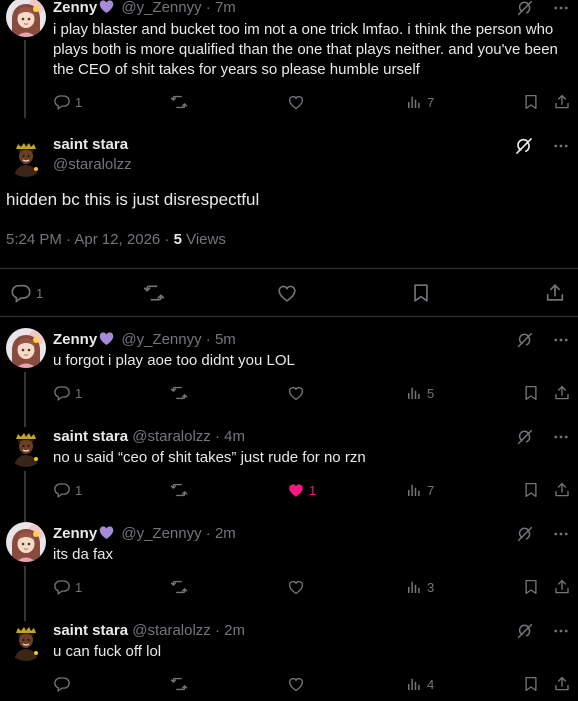 The height and width of the screenshot is (701, 578). Describe the element at coordinates (312, 103) in the screenshot. I see `action-bar: 1 7` at that location.